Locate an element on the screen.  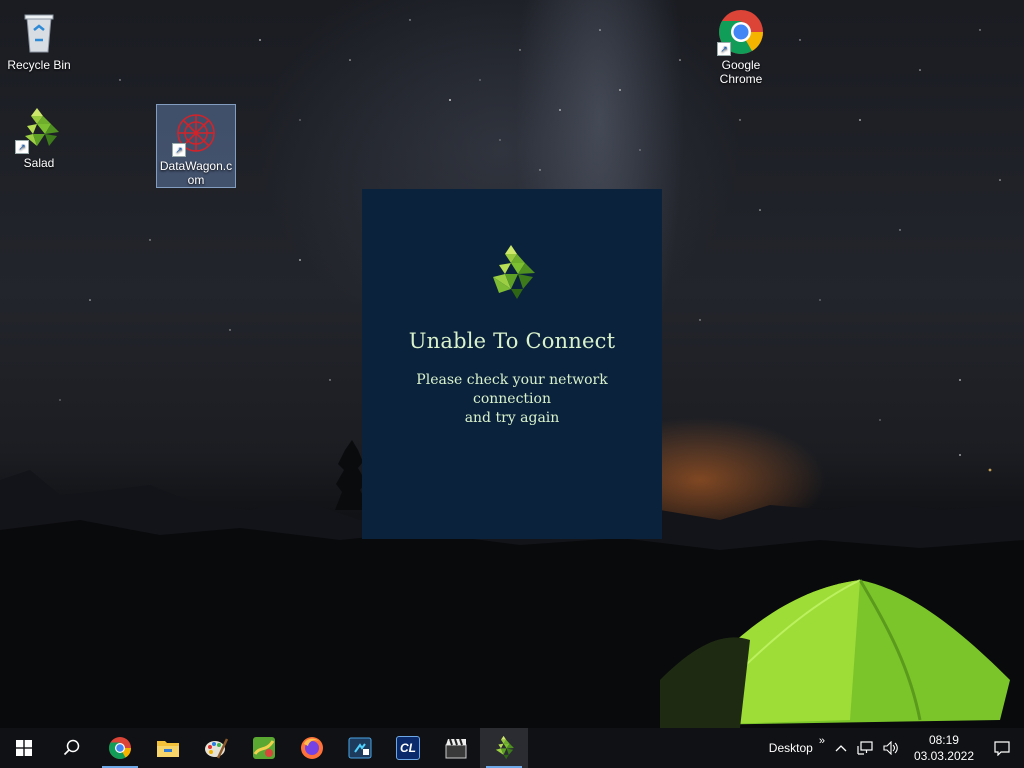
clock-time: 08:19 is located at coordinates (943, 740).